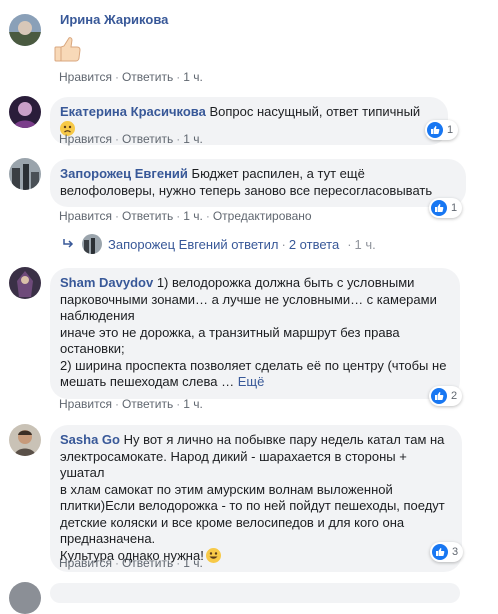 This screenshot has width=498, height=614. What do you see at coordinates (67, 49) in the screenshot?
I see `thumbs-up-sticker-icon` at bounding box center [67, 49].